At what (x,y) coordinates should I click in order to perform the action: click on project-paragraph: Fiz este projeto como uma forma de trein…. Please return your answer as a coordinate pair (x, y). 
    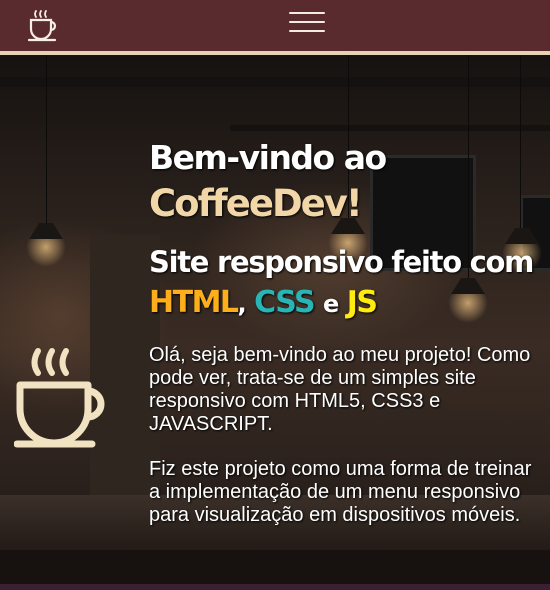
    Looking at the image, I should click on (340, 492).